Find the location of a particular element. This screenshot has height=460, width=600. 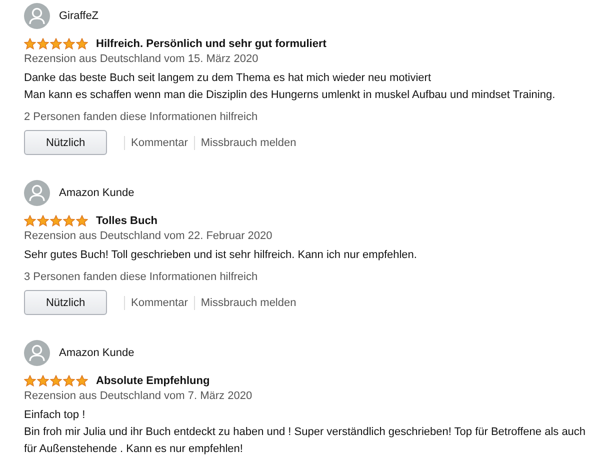

review-title: Absolute Empfehlung is located at coordinates (153, 381).